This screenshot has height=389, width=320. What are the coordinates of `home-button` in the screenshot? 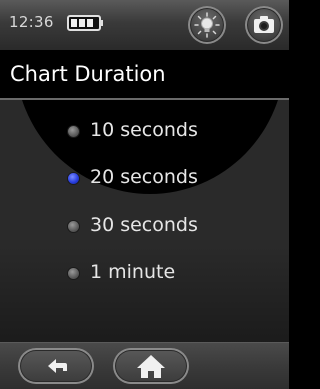 It's located at (151, 366).